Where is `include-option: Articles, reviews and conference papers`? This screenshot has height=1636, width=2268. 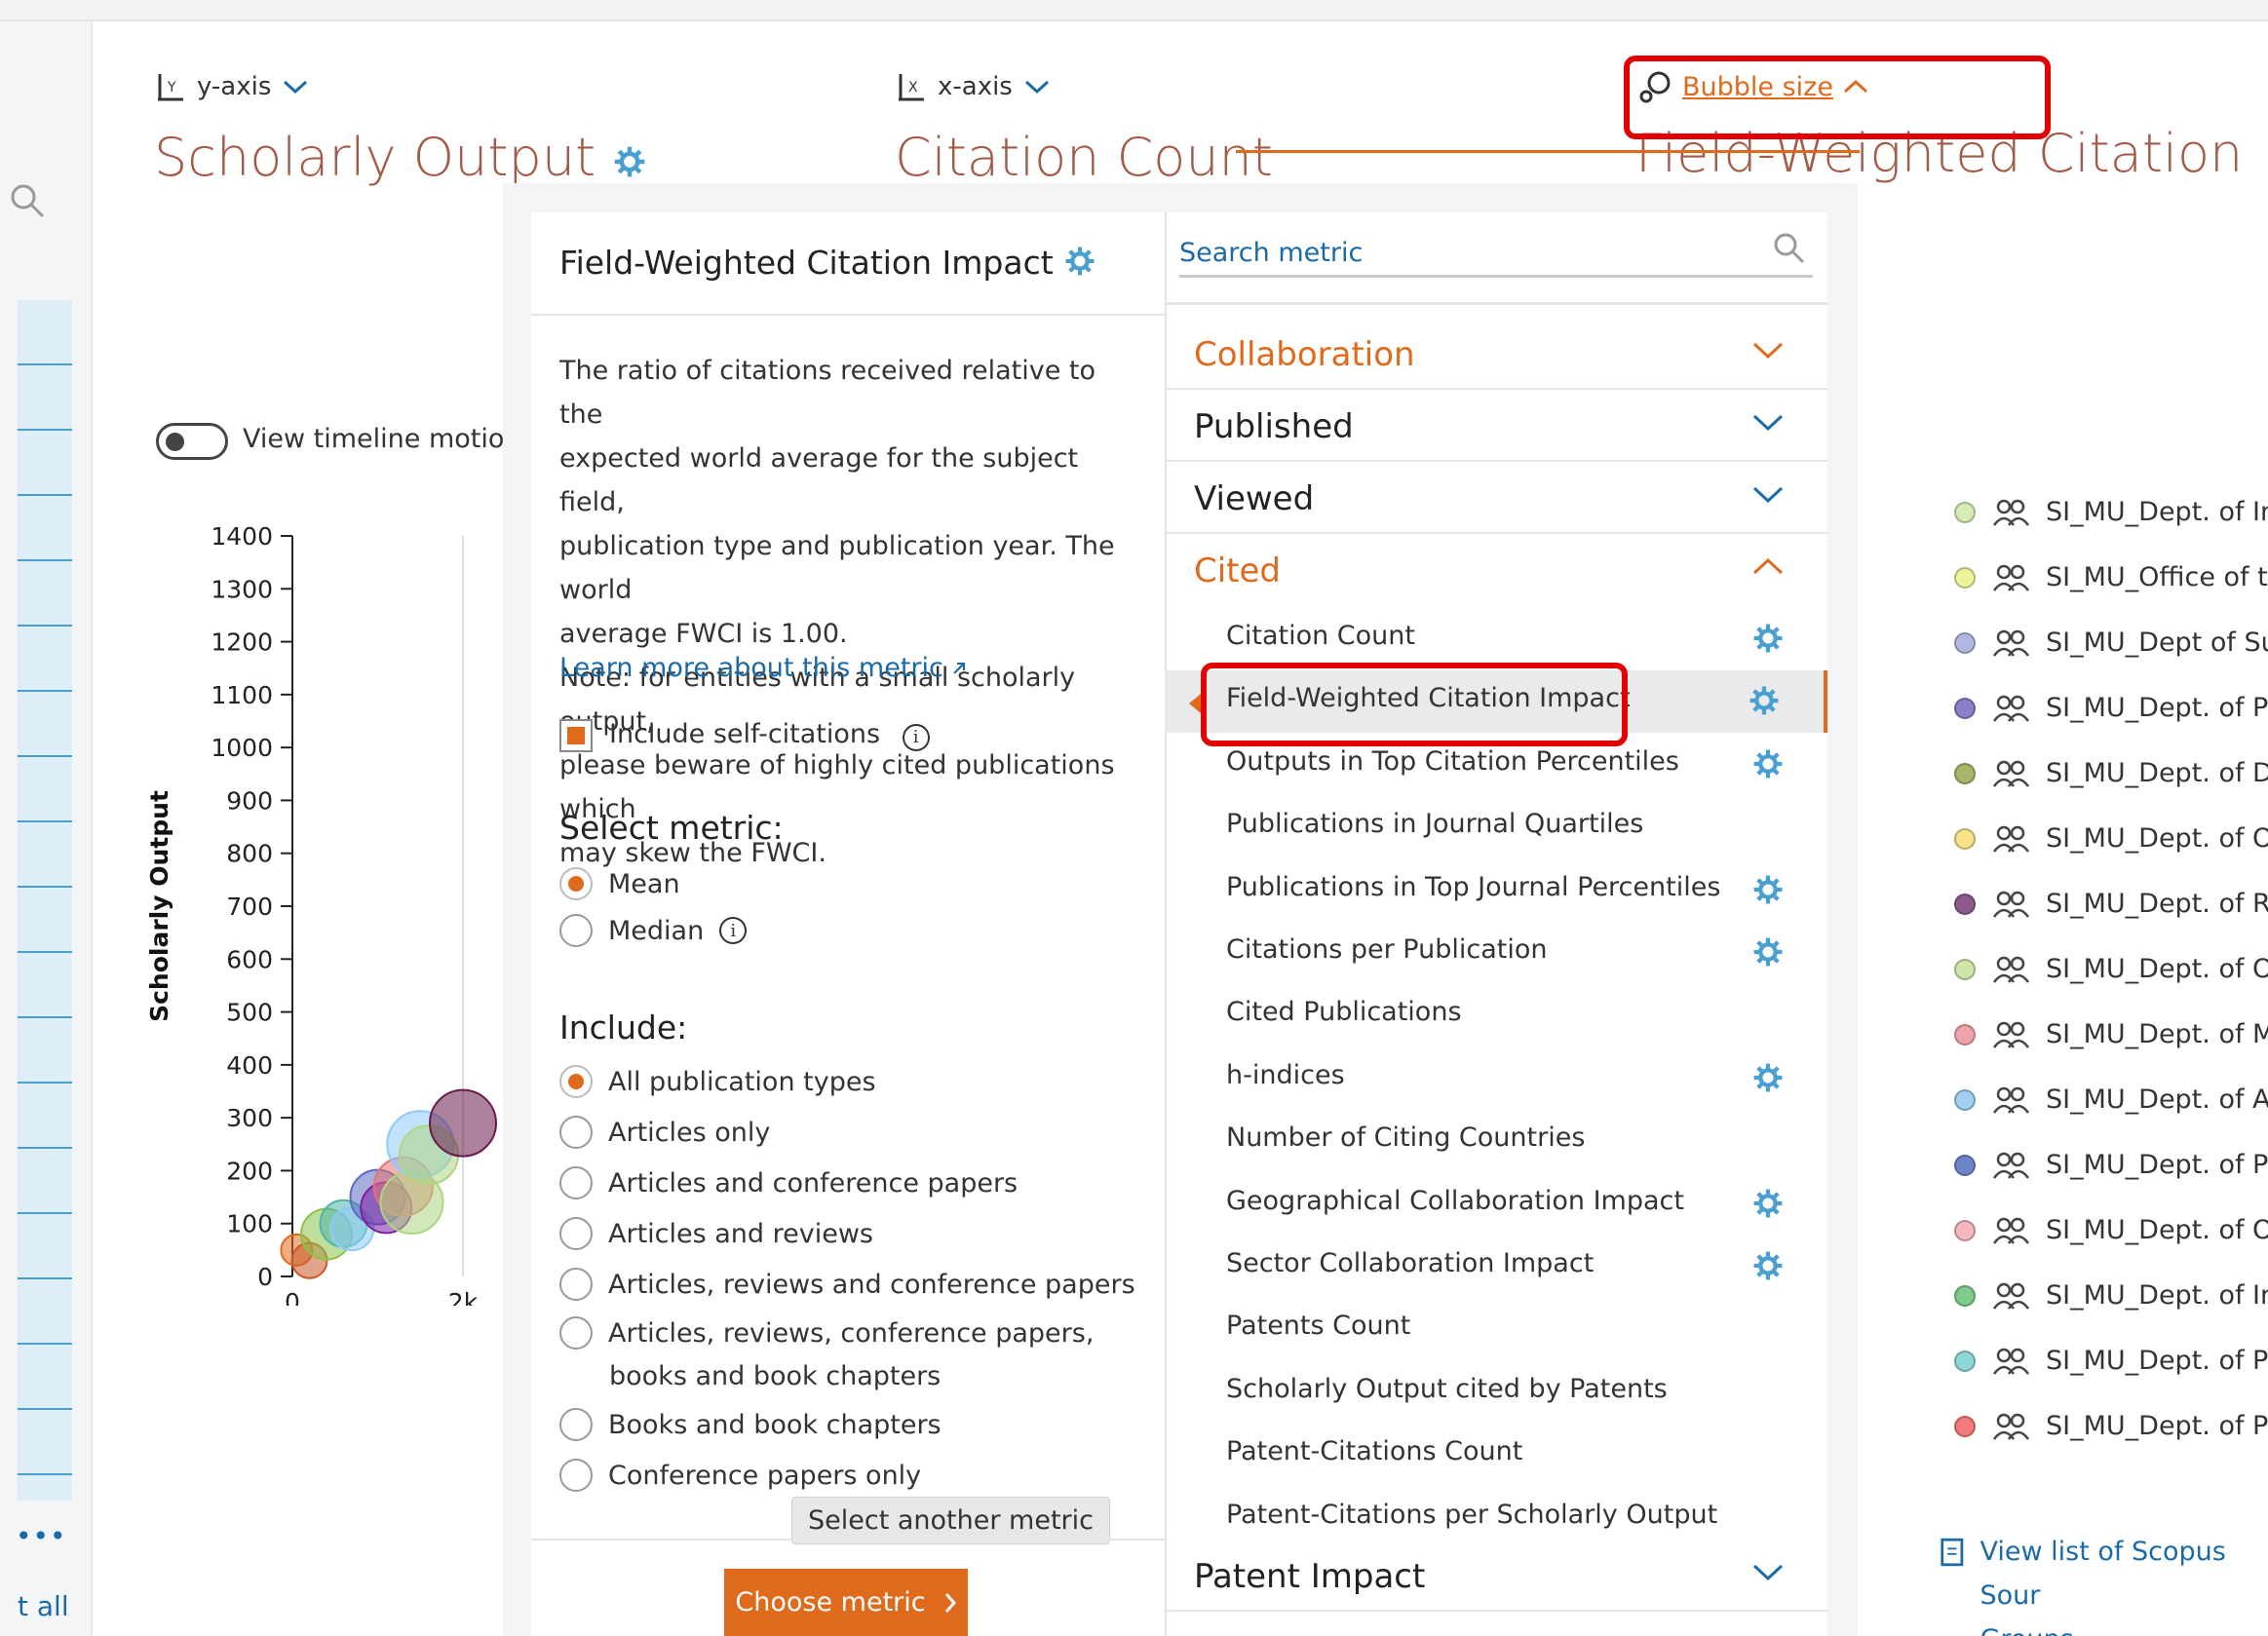 include-option: Articles, reviews and conference papers is located at coordinates (847, 1284).